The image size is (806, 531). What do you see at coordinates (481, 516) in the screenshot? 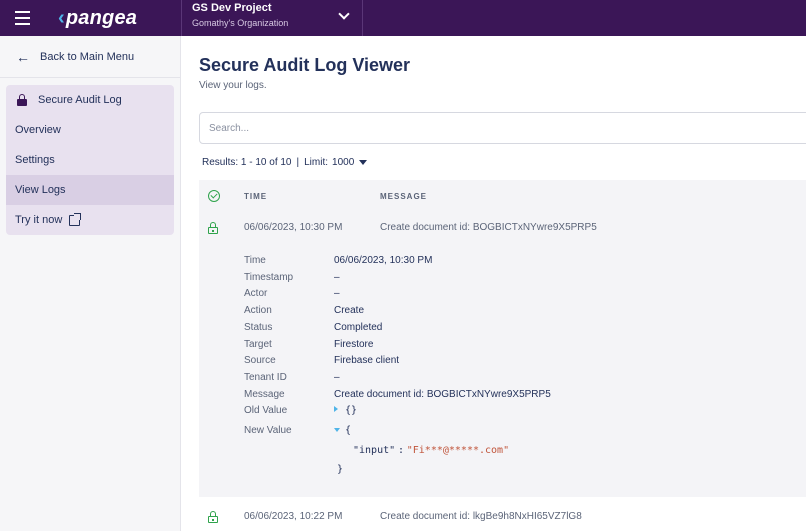
I see `row-message: Create document id: lkgBe9h8NxHI65VZ7lG8` at bounding box center [481, 516].